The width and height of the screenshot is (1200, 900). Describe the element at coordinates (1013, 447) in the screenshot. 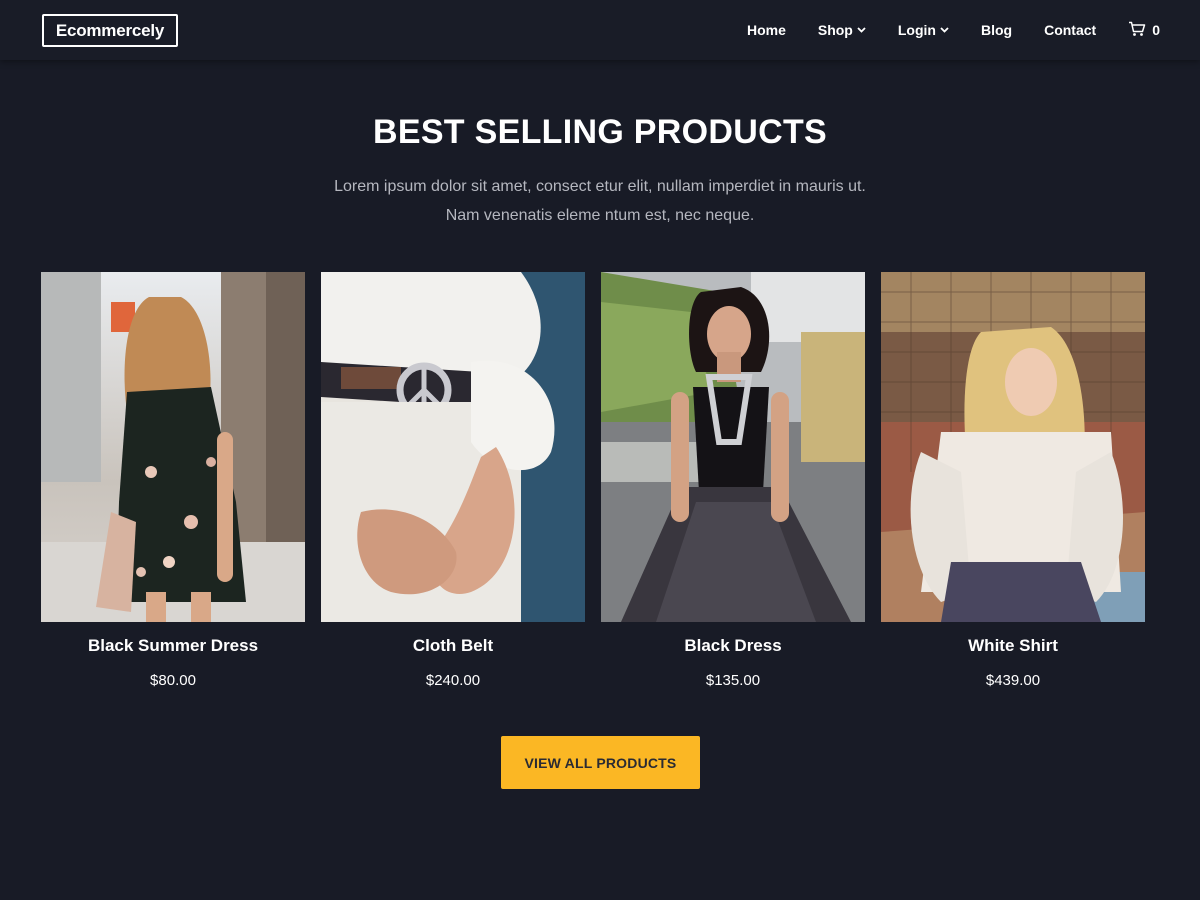

I see `product-image-white-shirt` at that location.